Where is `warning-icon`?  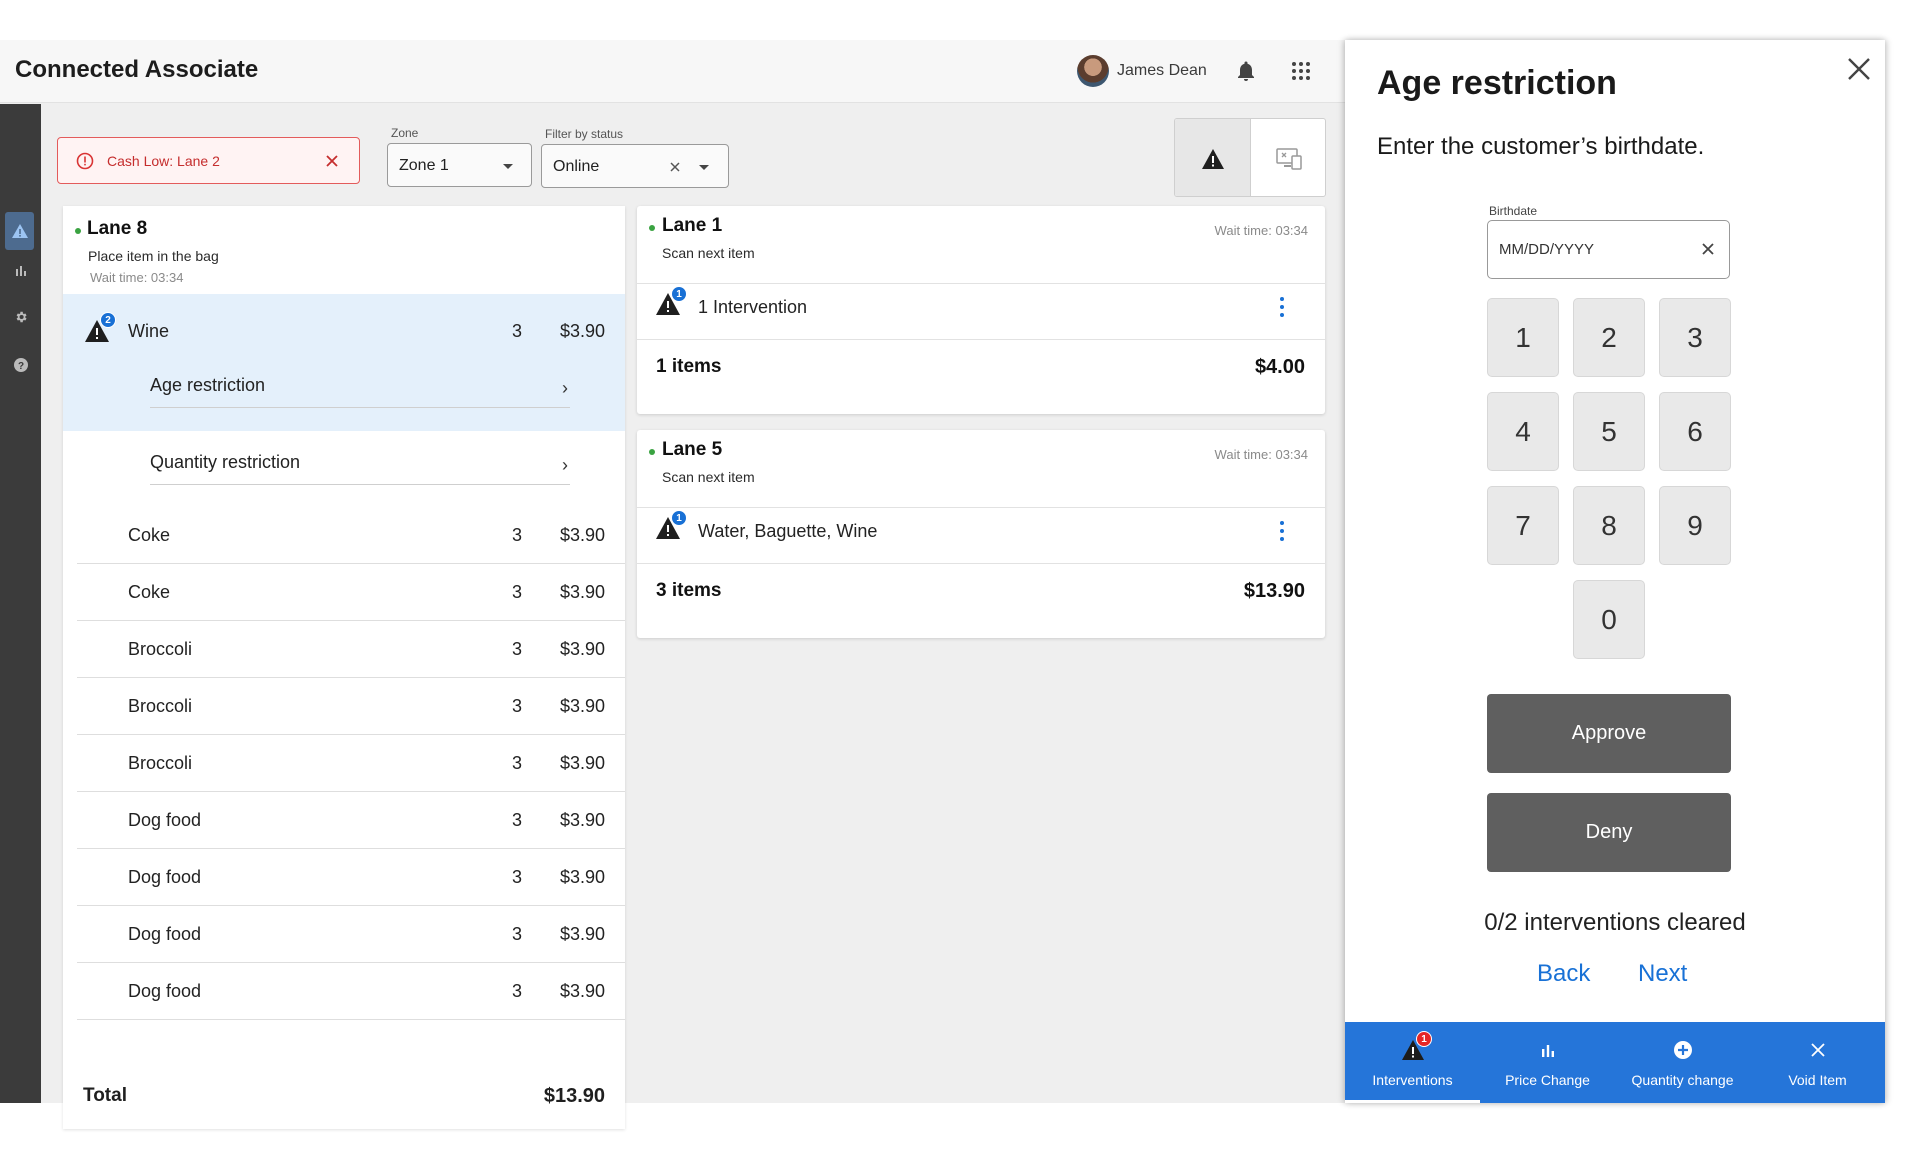
warning-icon is located at coordinates (19, 231).